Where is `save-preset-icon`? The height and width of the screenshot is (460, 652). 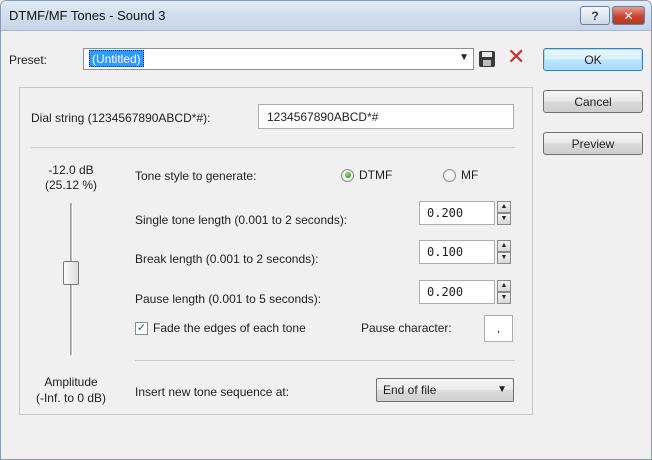 save-preset-icon is located at coordinates (487, 59).